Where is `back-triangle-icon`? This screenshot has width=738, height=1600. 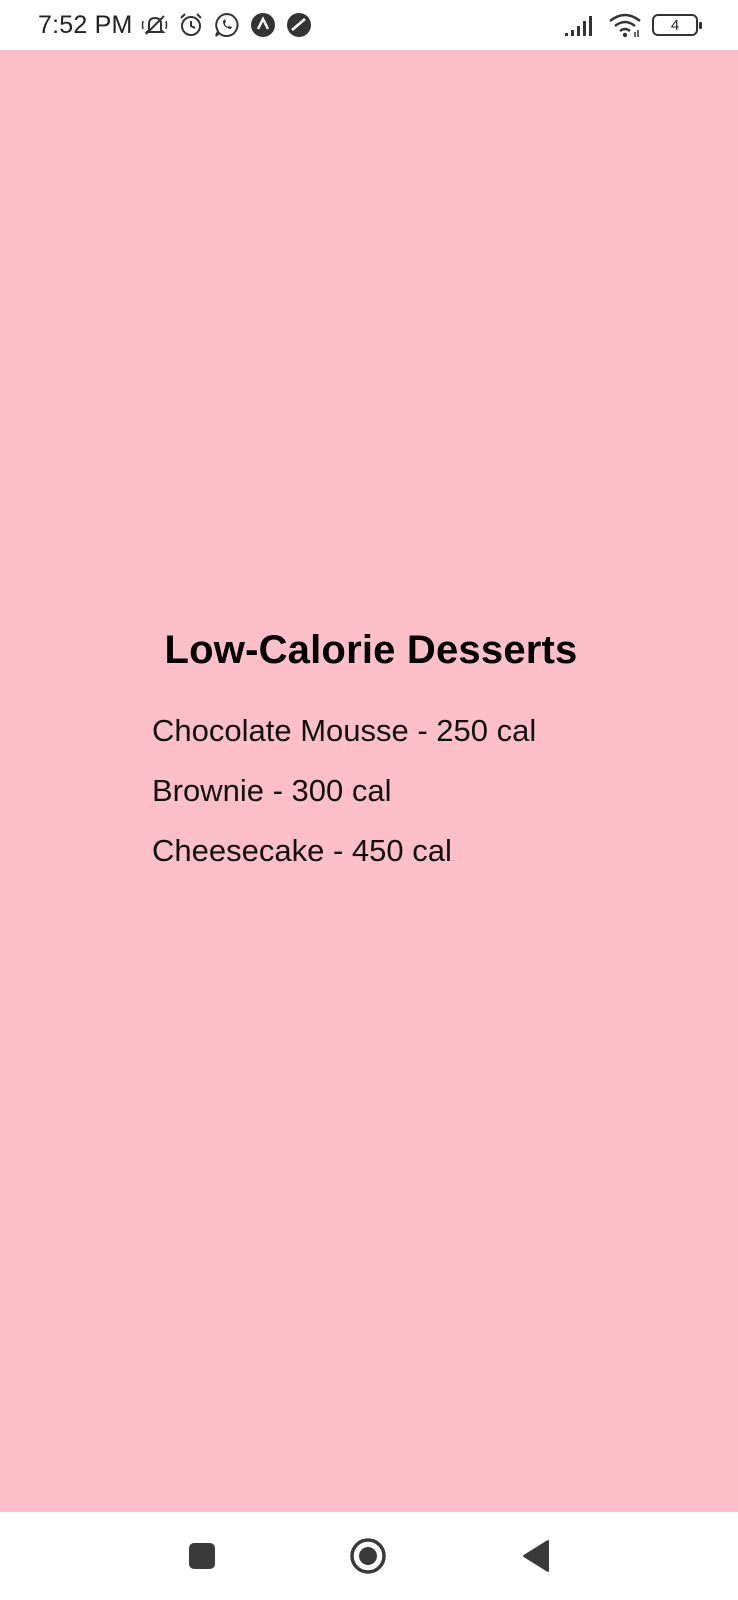
back-triangle-icon is located at coordinates (536, 1556).